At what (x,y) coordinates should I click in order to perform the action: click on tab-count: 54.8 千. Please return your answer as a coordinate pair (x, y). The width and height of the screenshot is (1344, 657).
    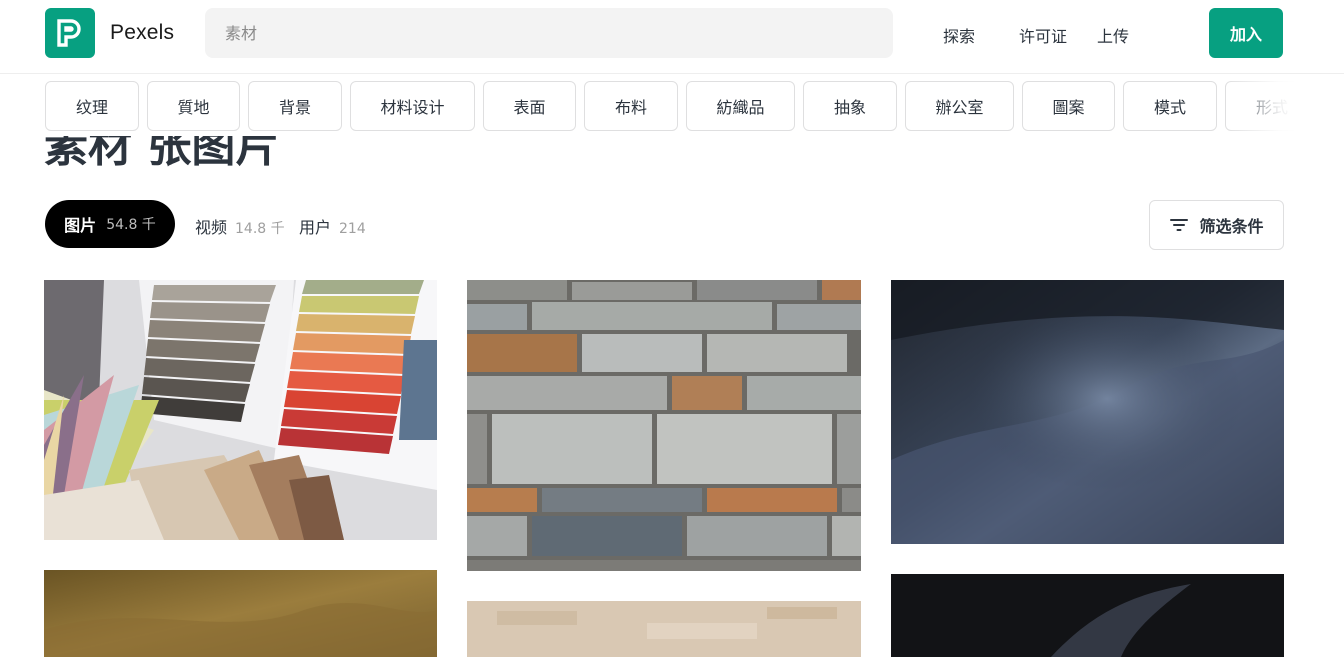
    Looking at the image, I should click on (131, 225).